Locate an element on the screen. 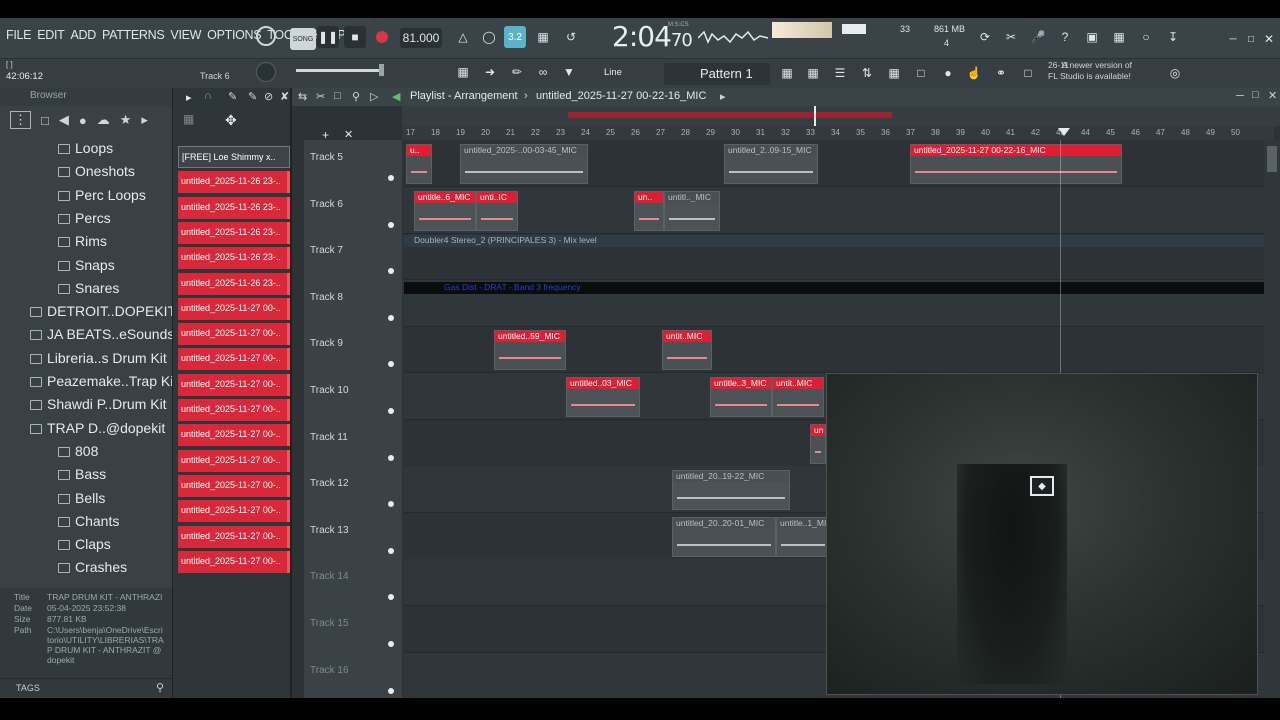 The width and height of the screenshot is (1280, 720). audio-clip: u.. is located at coordinates (419, 164).